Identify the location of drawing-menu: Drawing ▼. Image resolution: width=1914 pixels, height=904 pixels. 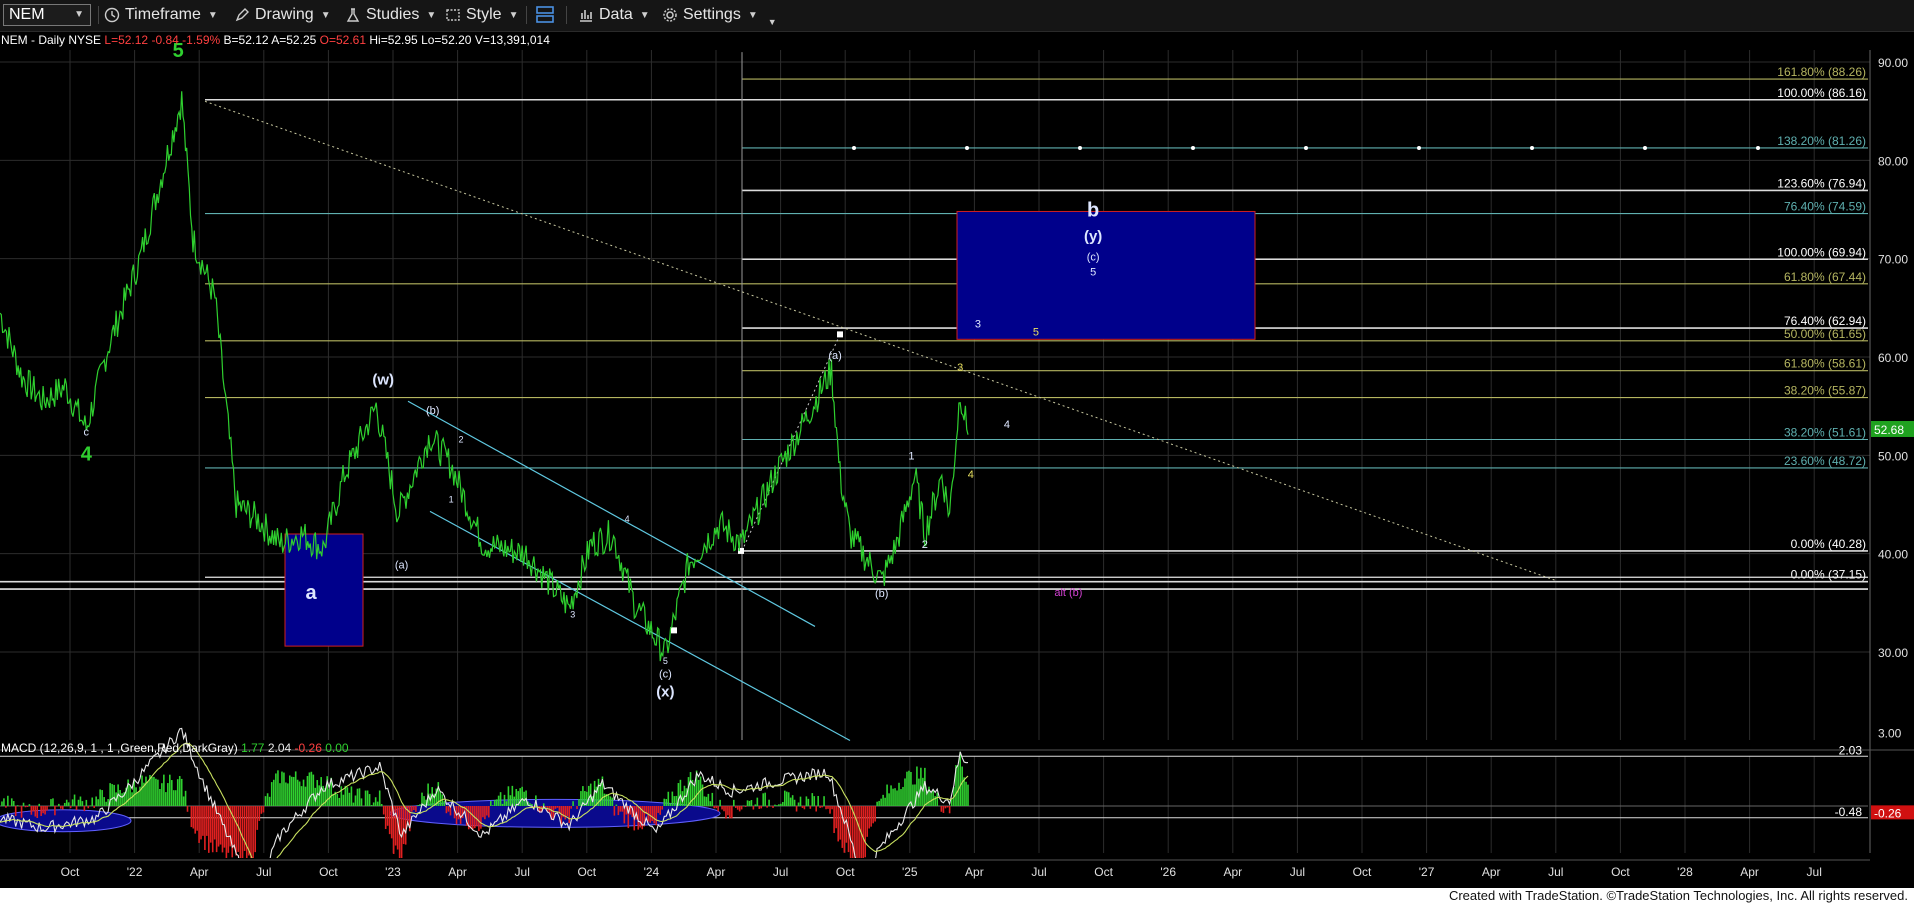
(282, 15).